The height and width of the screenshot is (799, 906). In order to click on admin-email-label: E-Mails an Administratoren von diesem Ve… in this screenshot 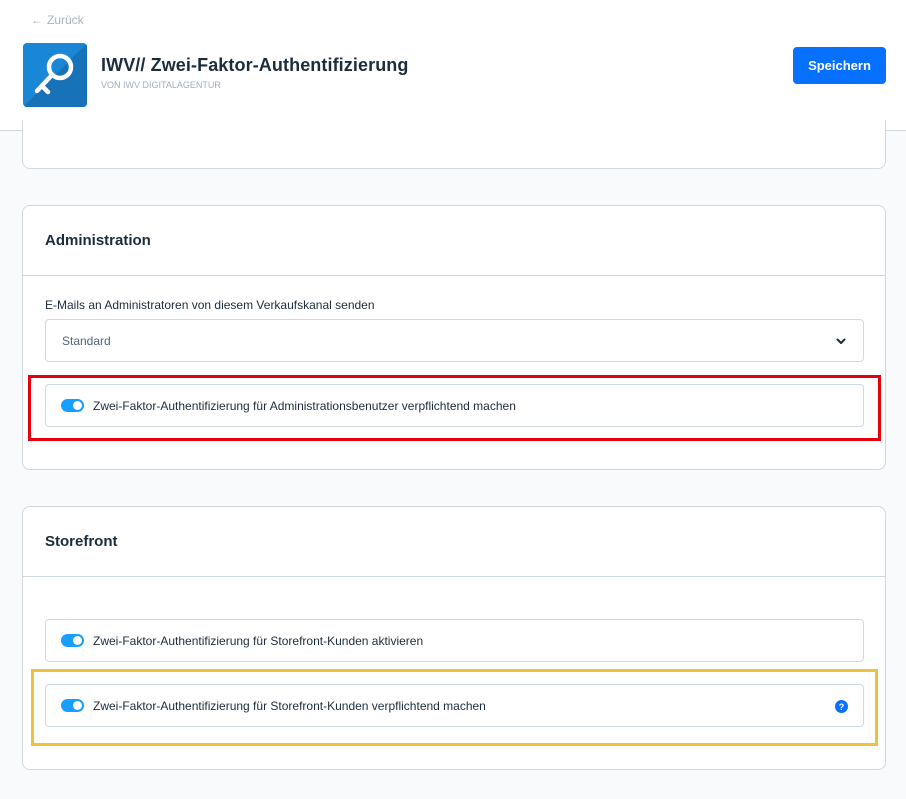, I will do `click(210, 305)`.